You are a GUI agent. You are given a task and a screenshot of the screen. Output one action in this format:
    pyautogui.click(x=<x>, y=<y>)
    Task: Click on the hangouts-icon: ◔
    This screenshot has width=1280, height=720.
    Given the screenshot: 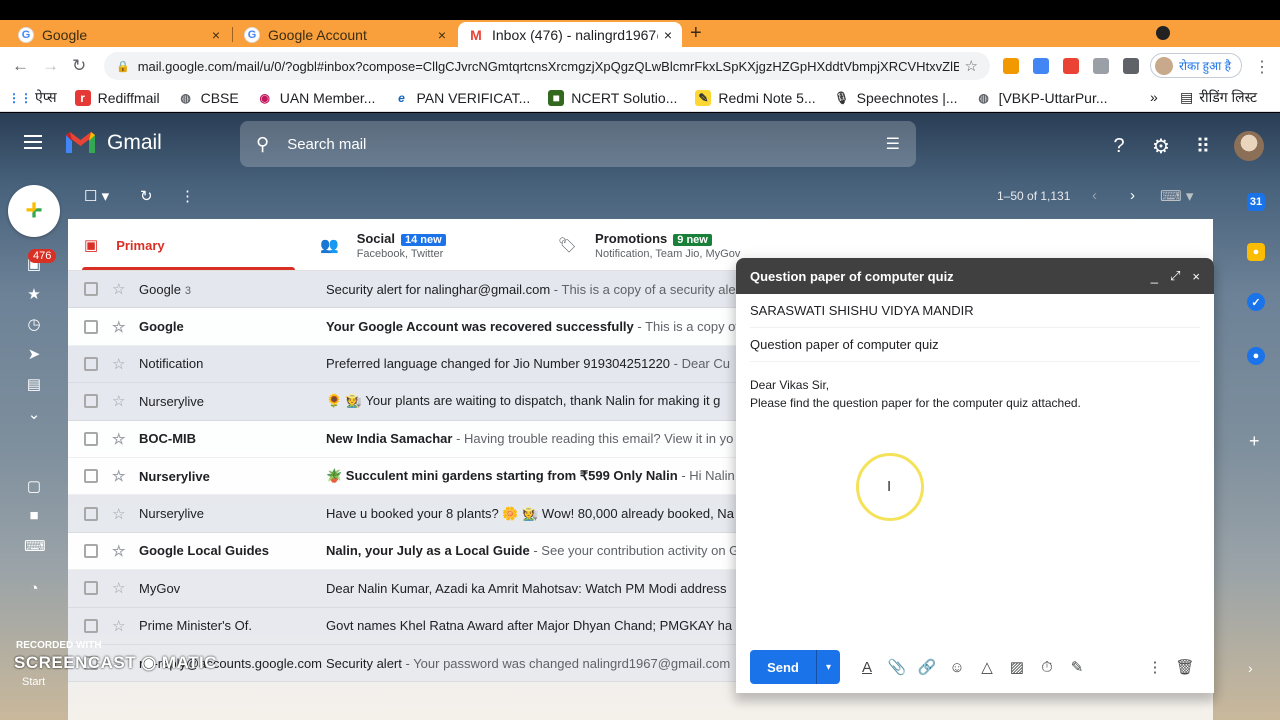 What is the action you would take?
    pyautogui.click(x=34, y=588)
    